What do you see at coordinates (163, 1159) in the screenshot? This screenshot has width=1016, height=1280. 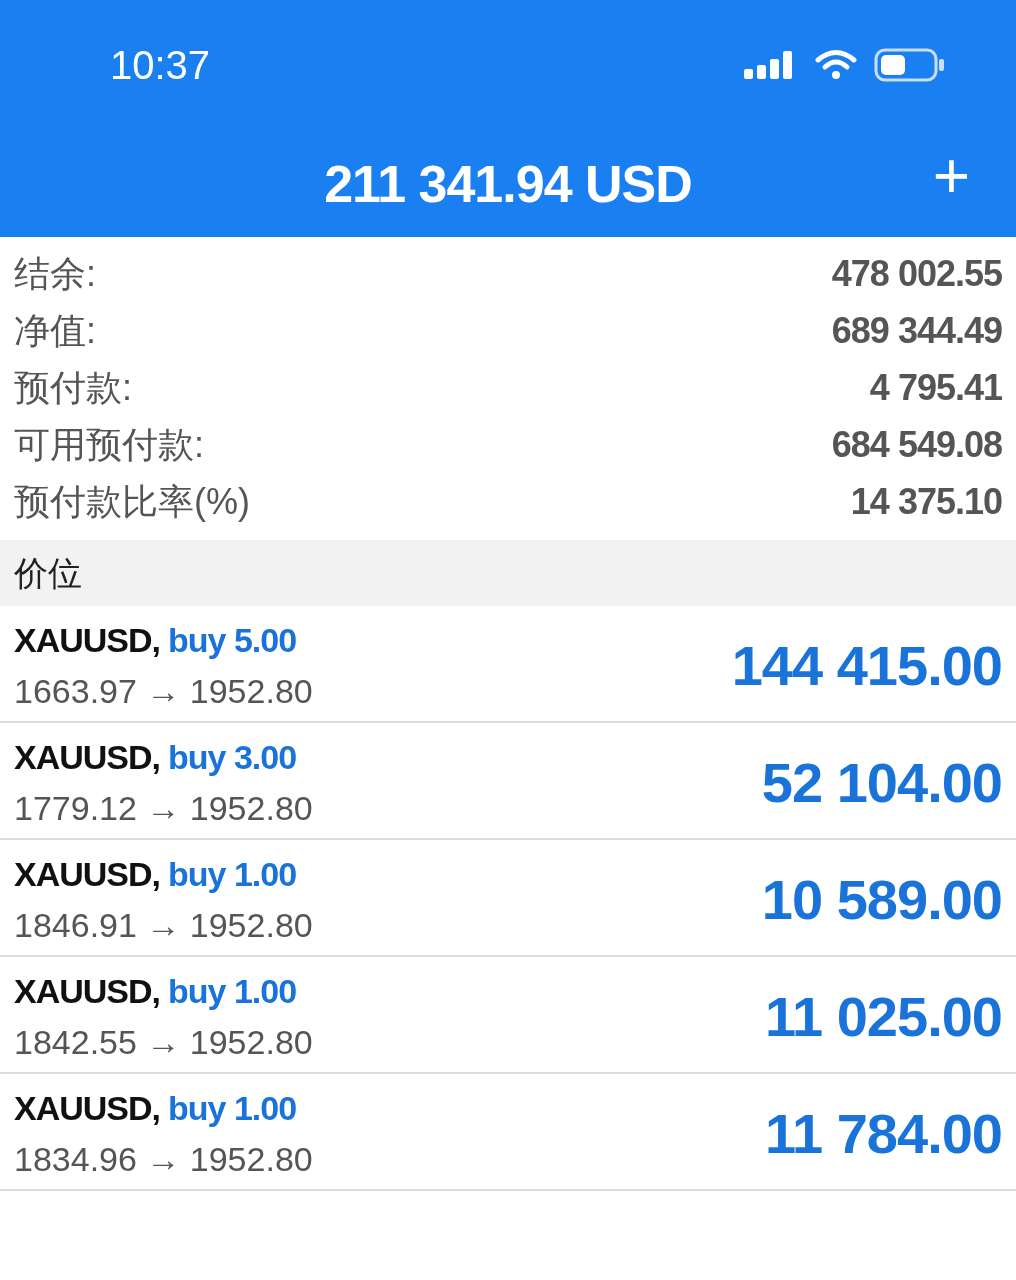 I see `price-range: 1834.96 → 1952.80` at bounding box center [163, 1159].